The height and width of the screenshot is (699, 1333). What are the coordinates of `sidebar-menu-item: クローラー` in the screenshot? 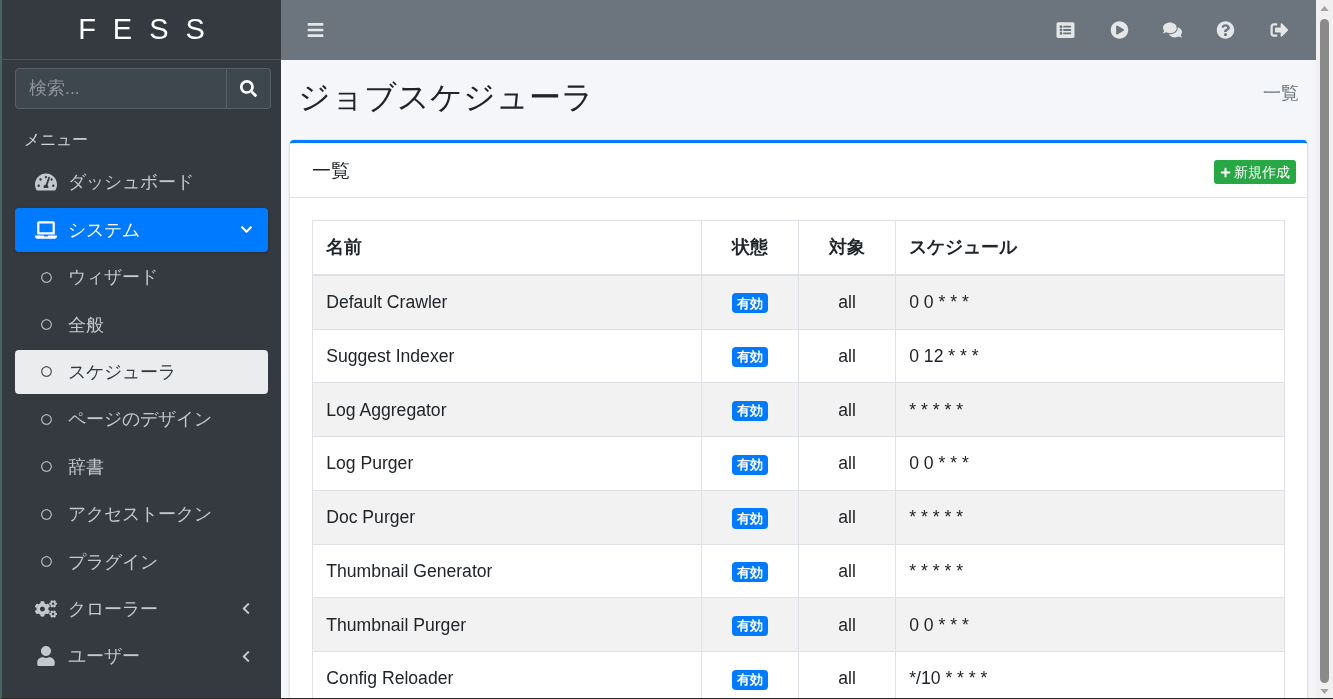 It's located at (141, 608).